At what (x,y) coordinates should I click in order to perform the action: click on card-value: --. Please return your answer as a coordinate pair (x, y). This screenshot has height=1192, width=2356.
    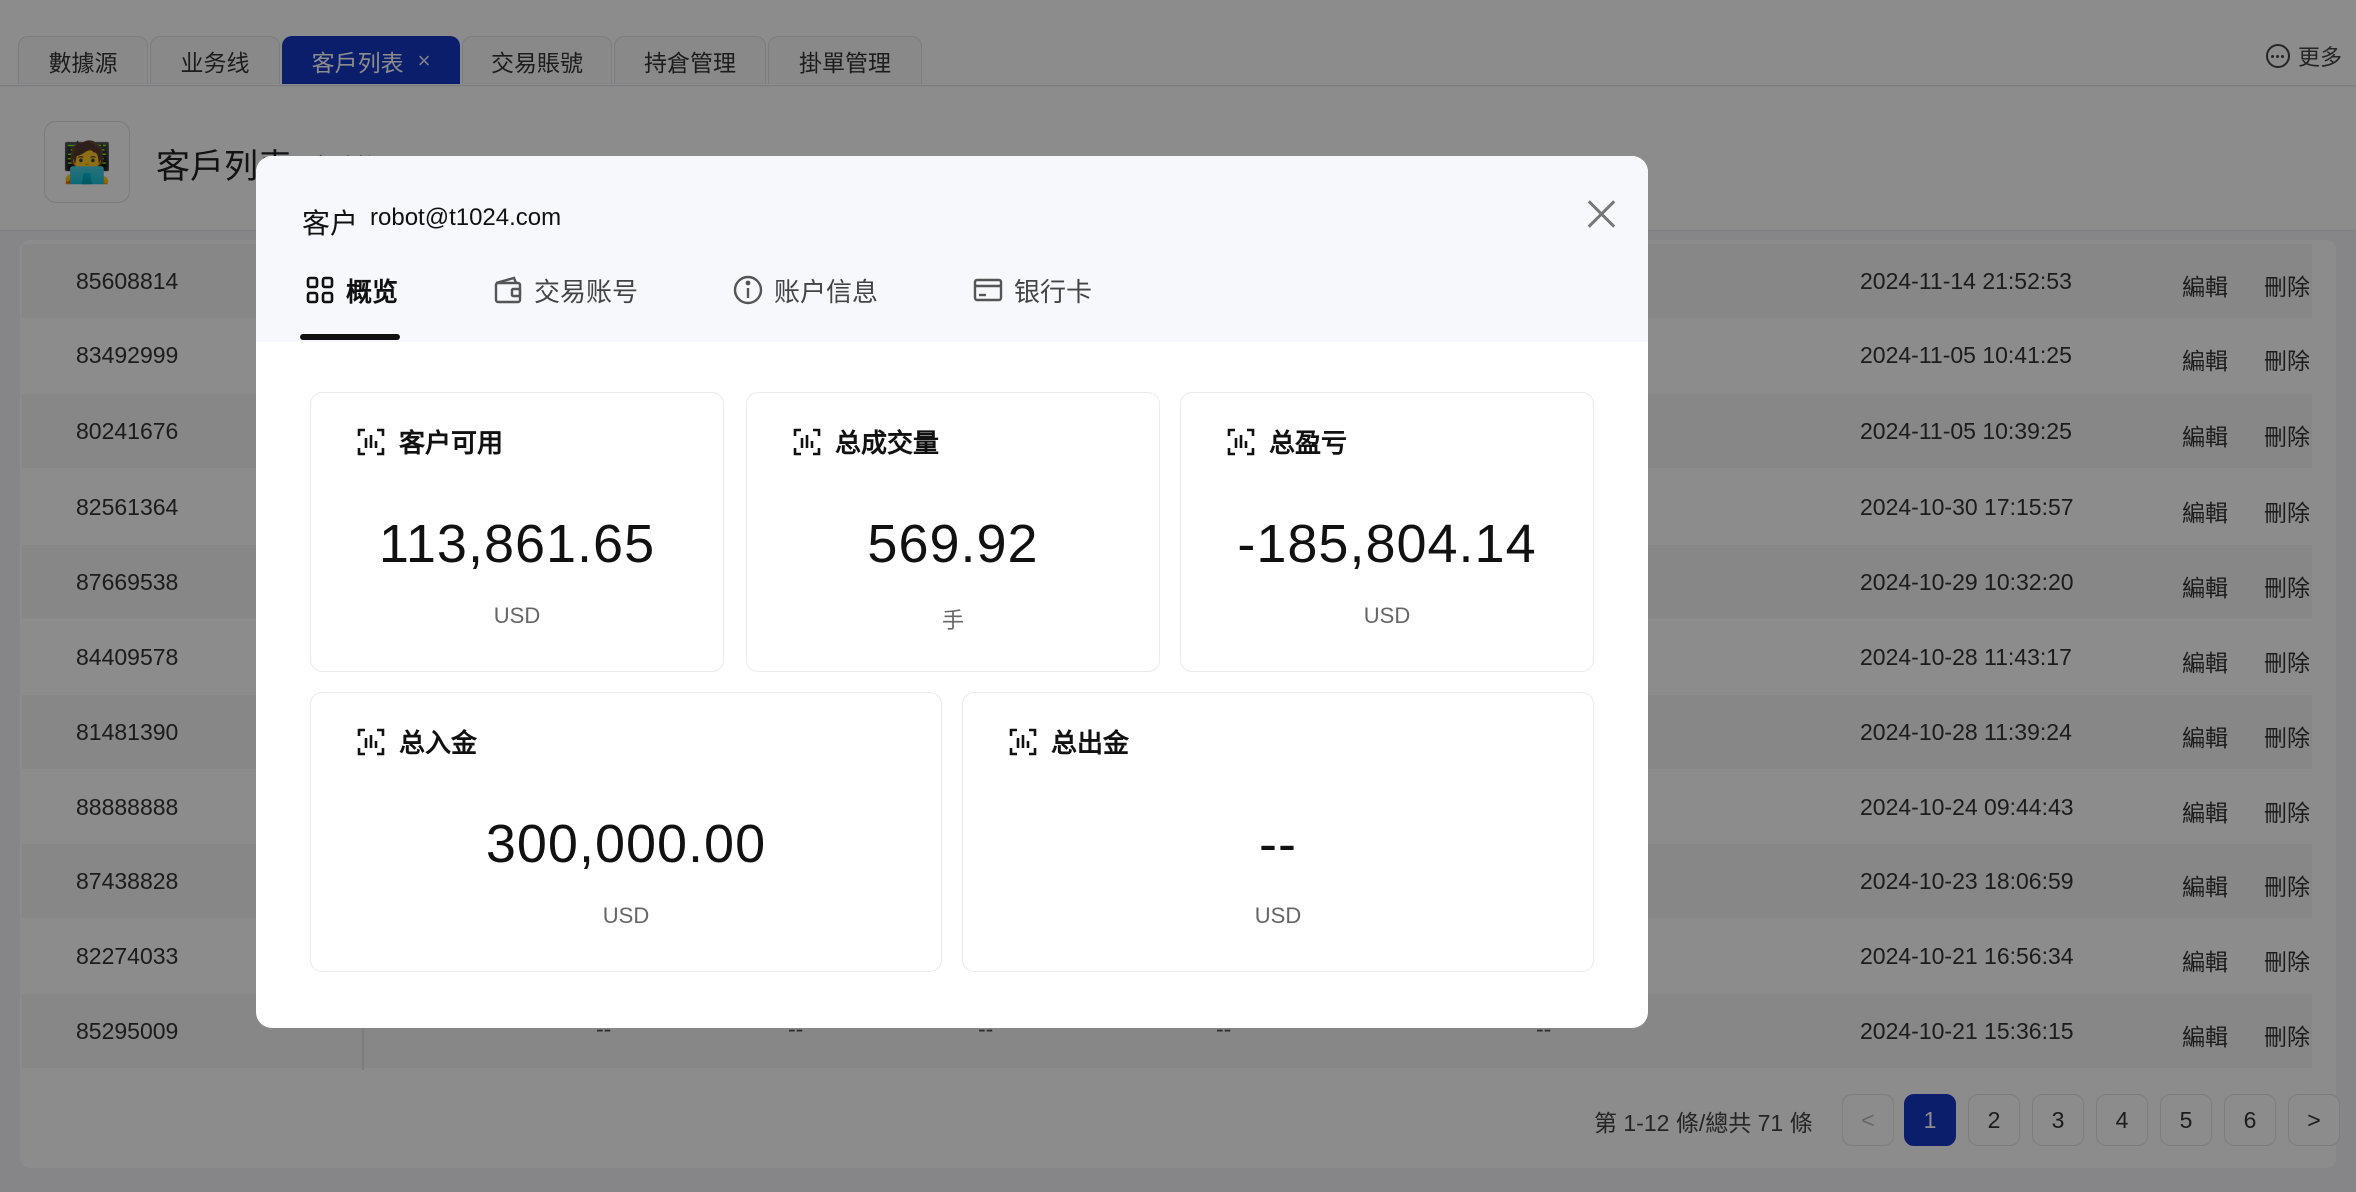
    Looking at the image, I should click on (1278, 844).